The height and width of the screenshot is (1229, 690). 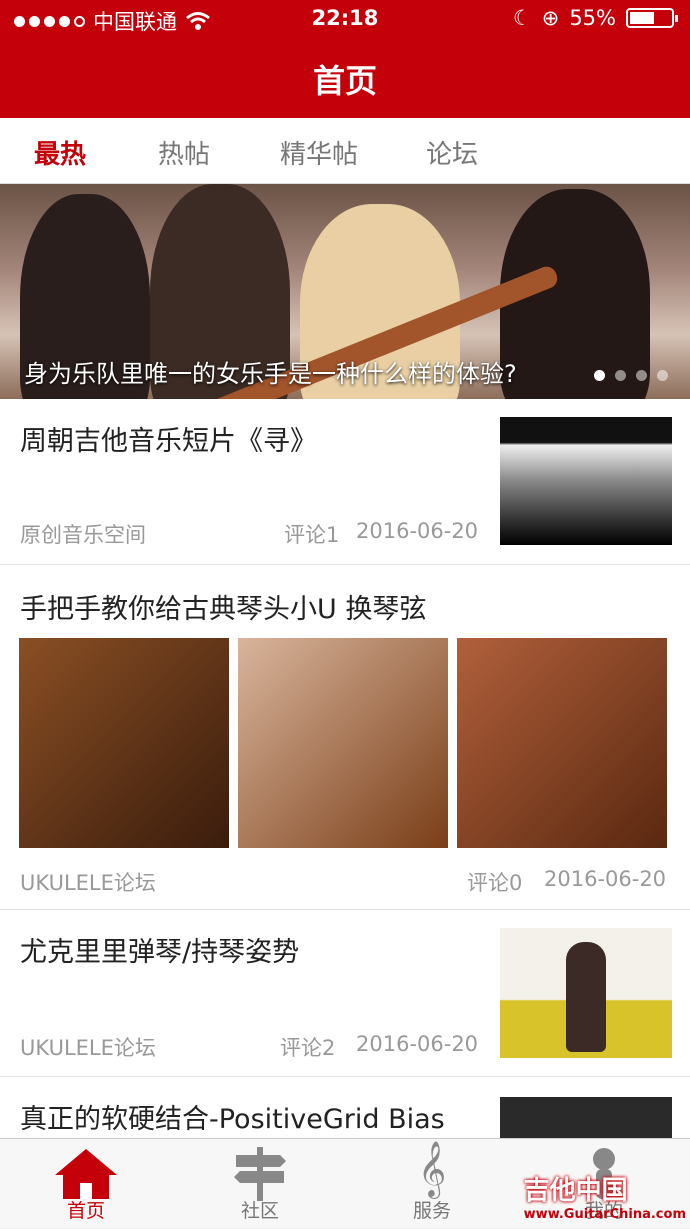 I want to click on tabbar-community: 社区, so click(x=260, y=1184).